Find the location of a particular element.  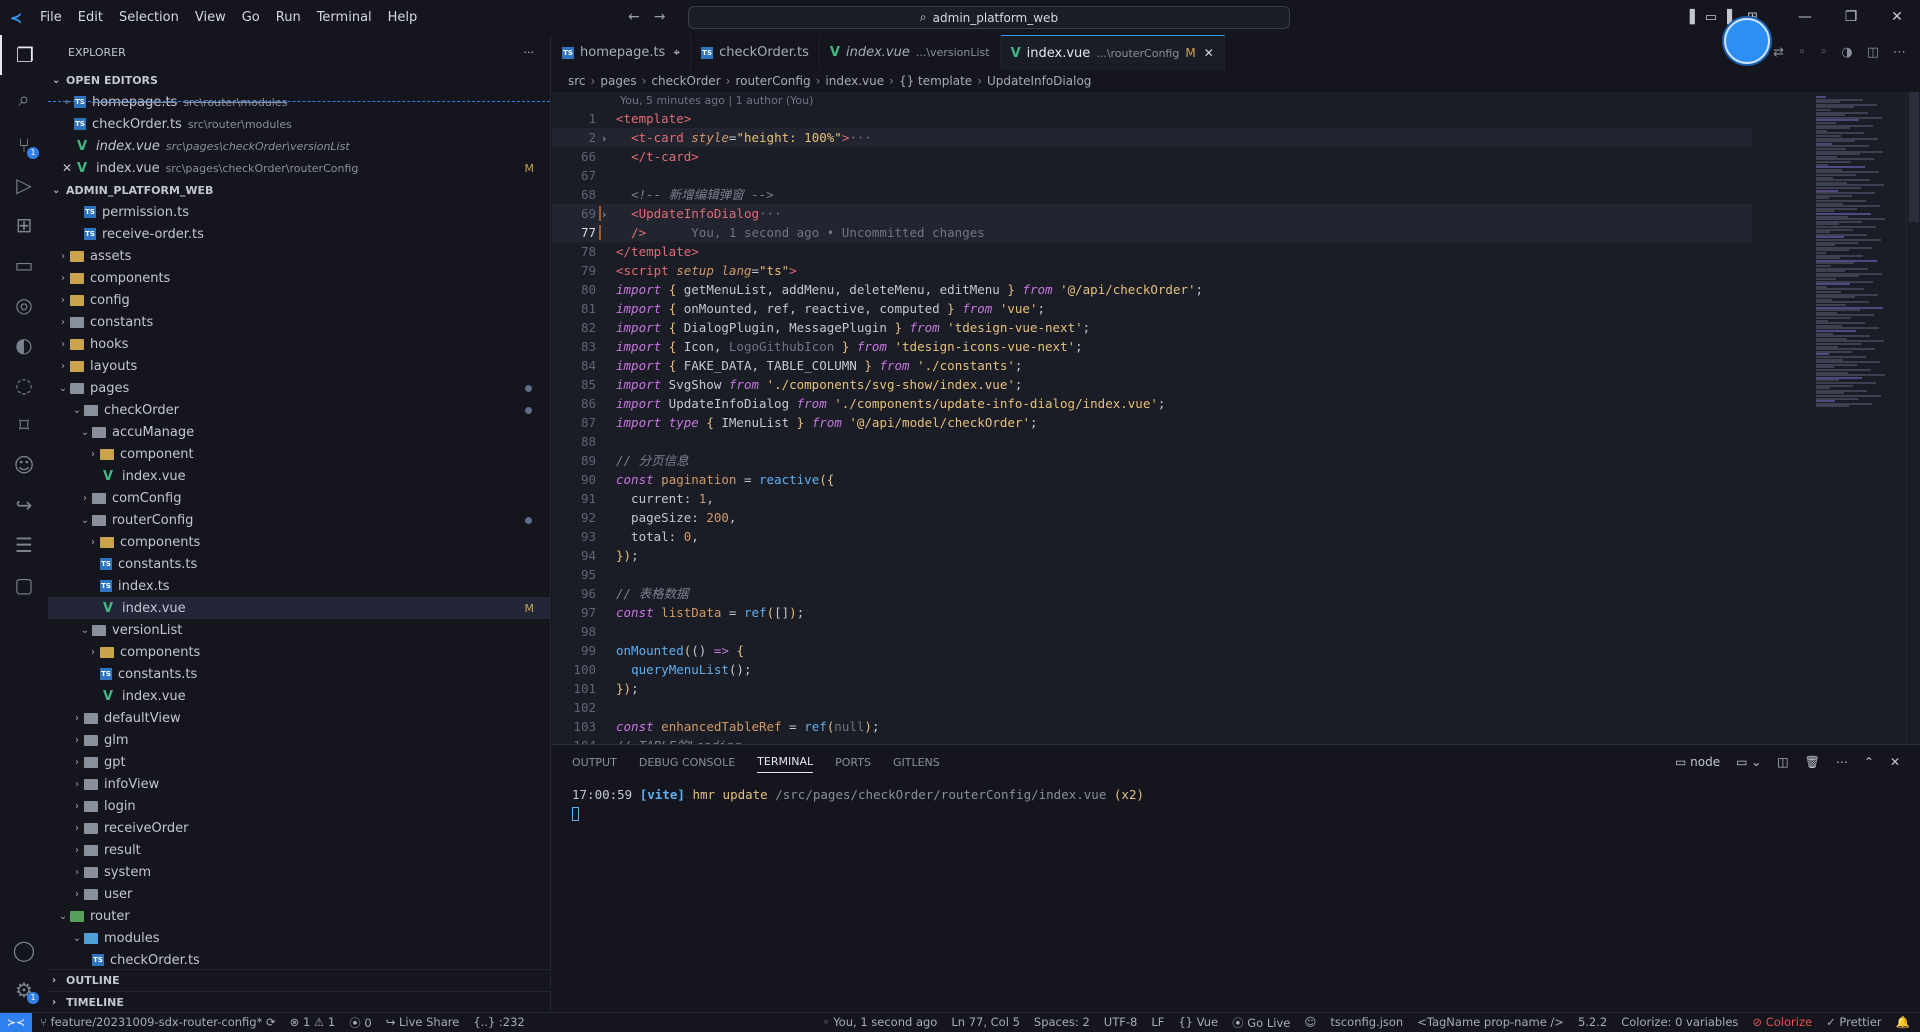

menu-item-file: File is located at coordinates (51, 17).